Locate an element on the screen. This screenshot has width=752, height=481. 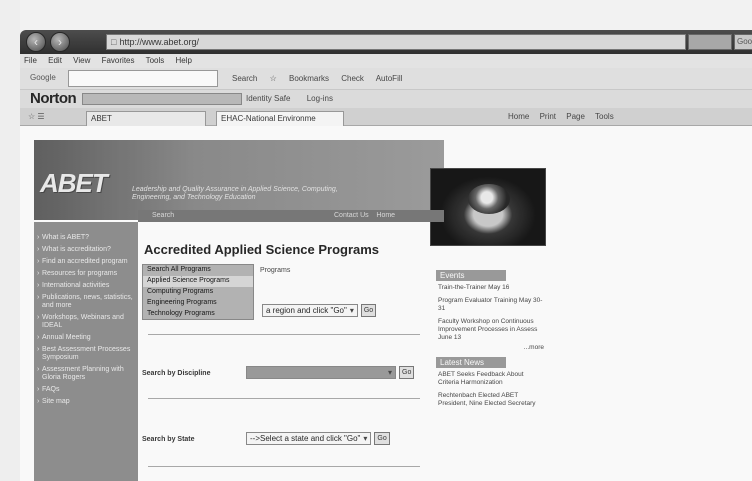
favorites-star-icon: ☆ ☰ is located at coordinates (36, 116).